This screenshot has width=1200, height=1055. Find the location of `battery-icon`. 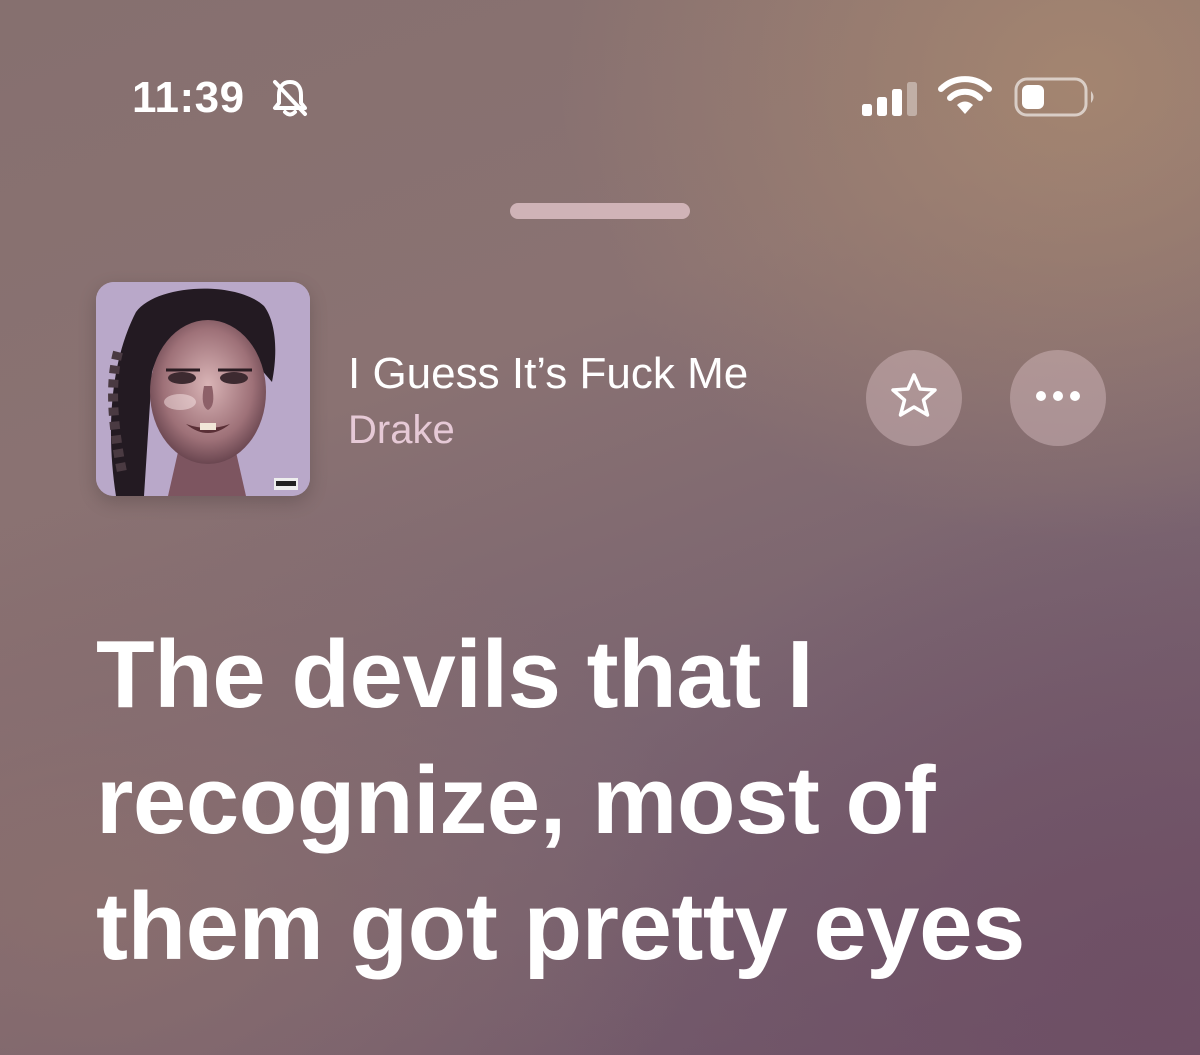

battery-icon is located at coordinates (1056, 97).